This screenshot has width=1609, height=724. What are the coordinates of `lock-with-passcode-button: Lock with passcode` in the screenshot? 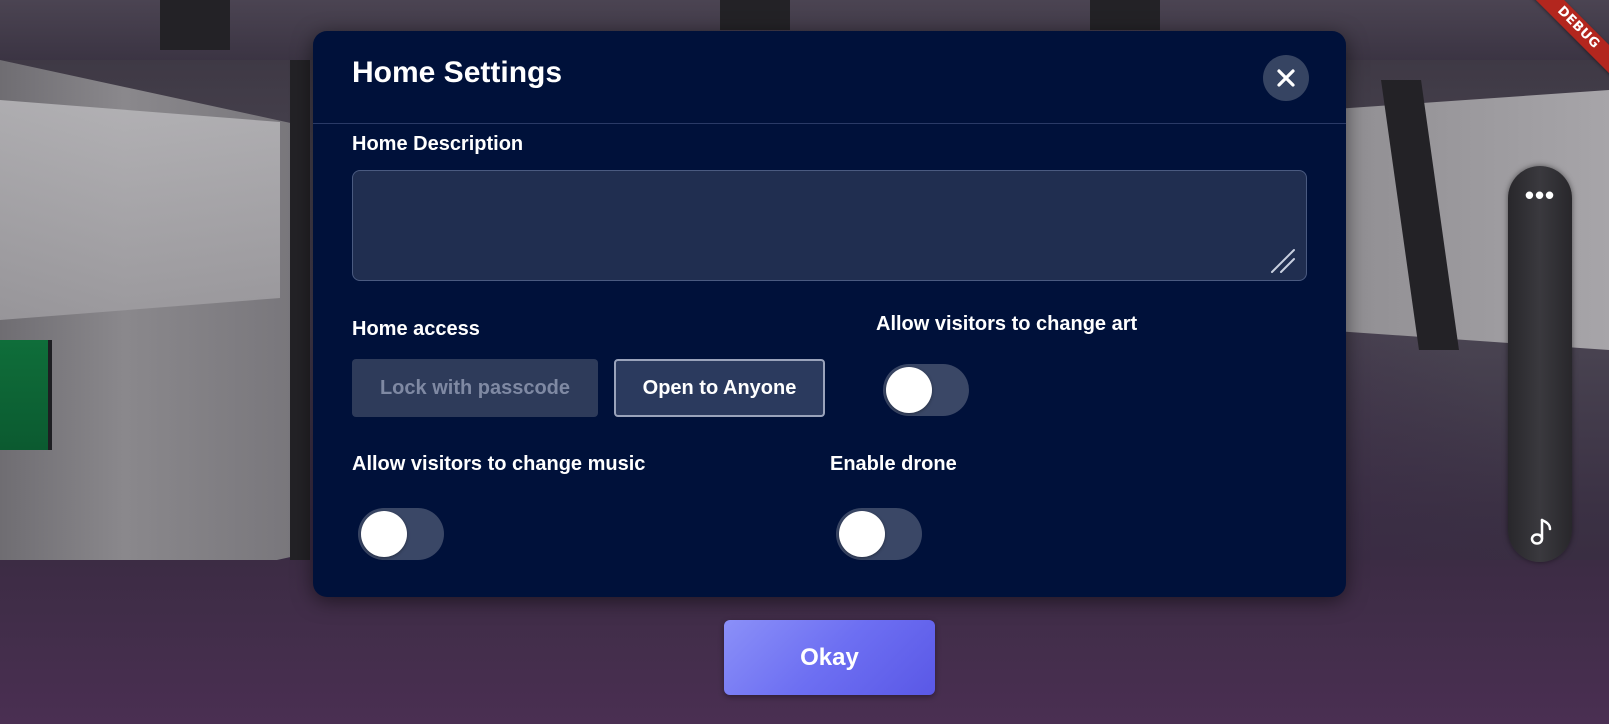 It's located at (475, 388).